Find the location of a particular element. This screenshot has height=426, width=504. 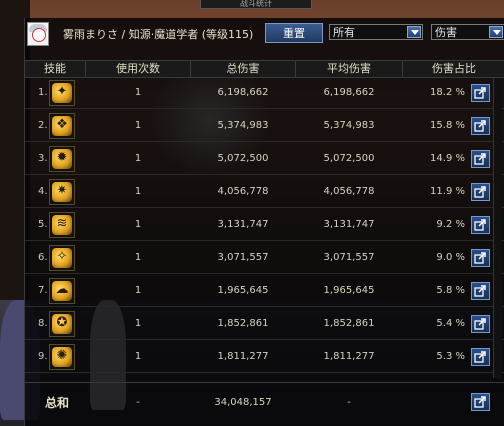

table-row: 7. ☁ 1 1,965,645 1,965,645 5.8 % is located at coordinates (264, 291).